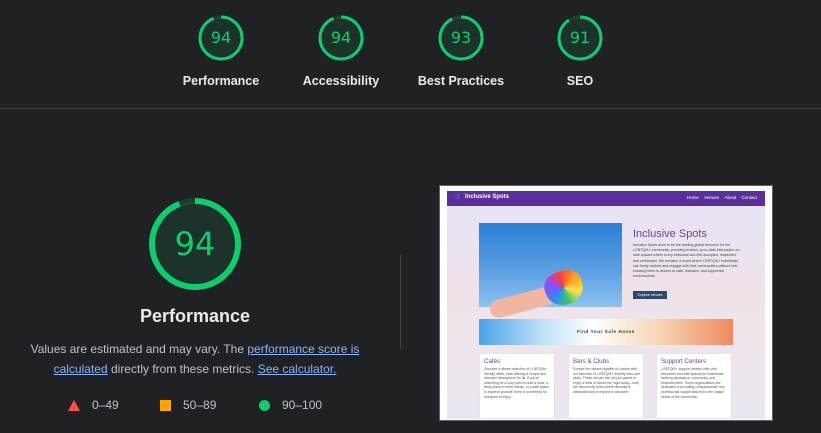  What do you see at coordinates (195, 244) in the screenshot?
I see `performance-score: 94` at bounding box center [195, 244].